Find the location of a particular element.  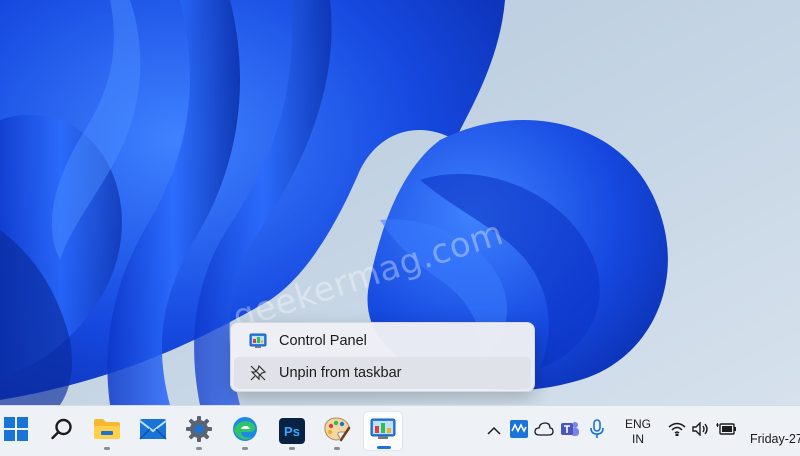

edge-button is located at coordinates (245, 431).